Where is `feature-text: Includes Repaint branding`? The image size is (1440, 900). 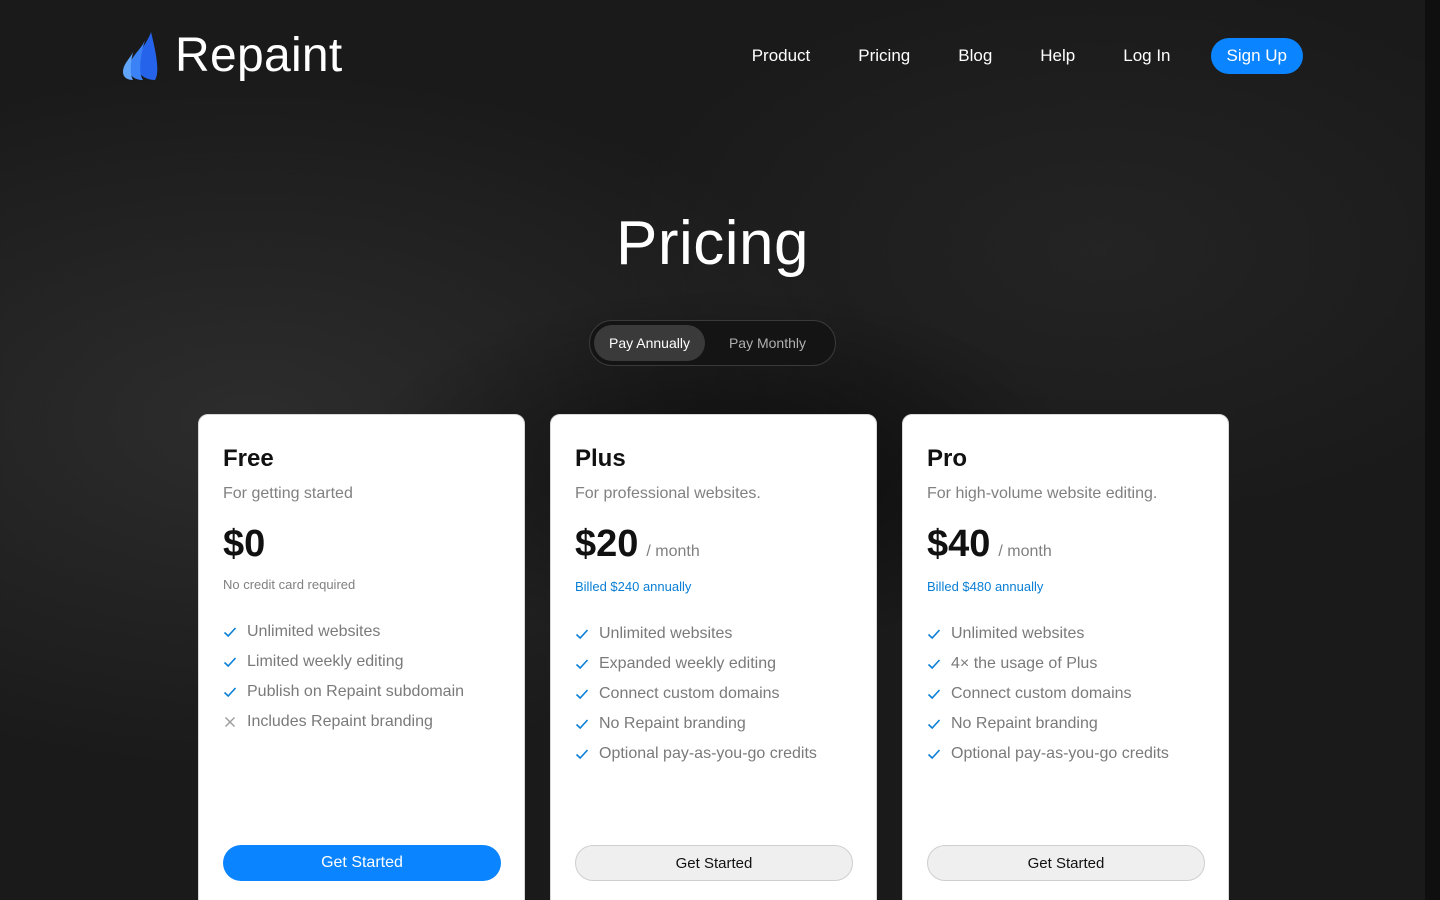 feature-text: Includes Repaint branding is located at coordinates (340, 721).